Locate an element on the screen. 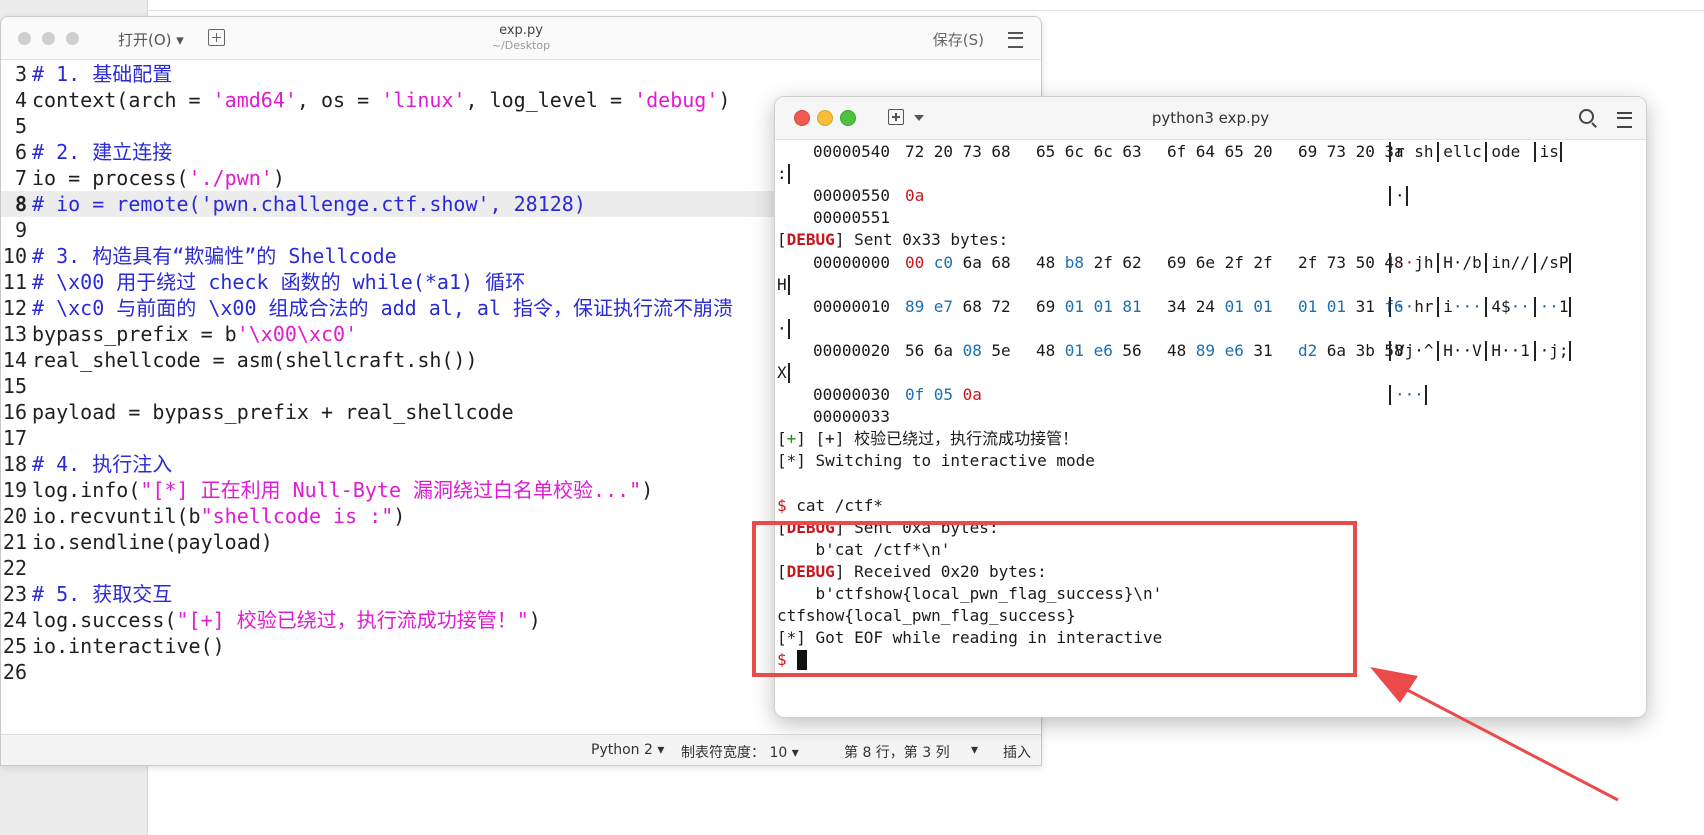 This screenshot has width=1704, height=835. annotation-arrow is located at coordinates (1494, 734).